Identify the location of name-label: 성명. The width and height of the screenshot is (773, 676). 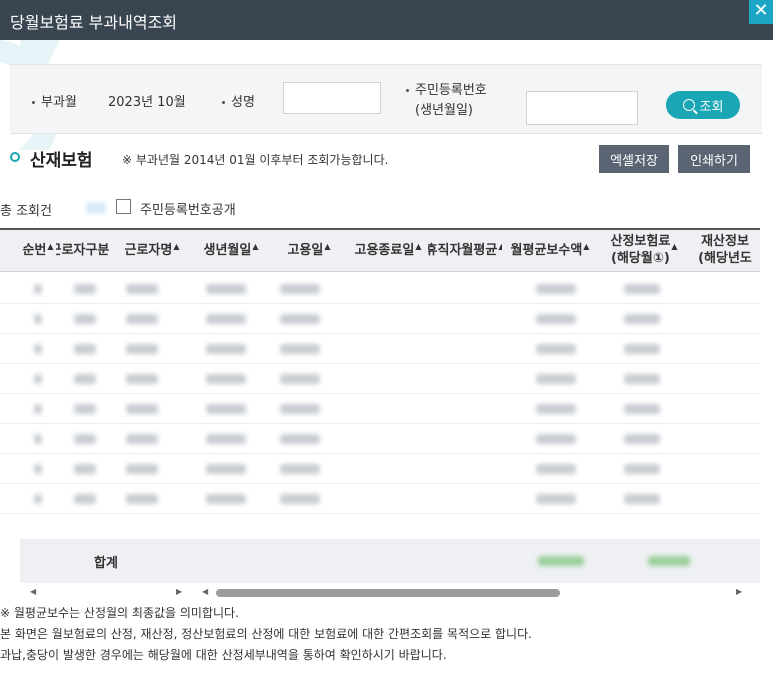
(238, 100).